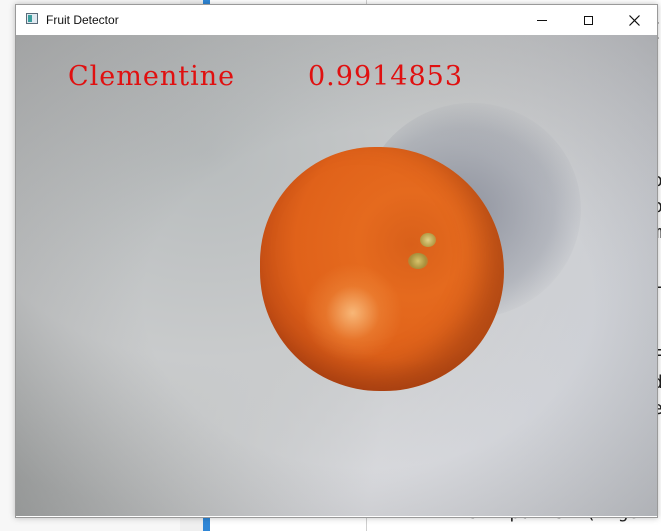  I want to click on close-button, so click(634, 20).